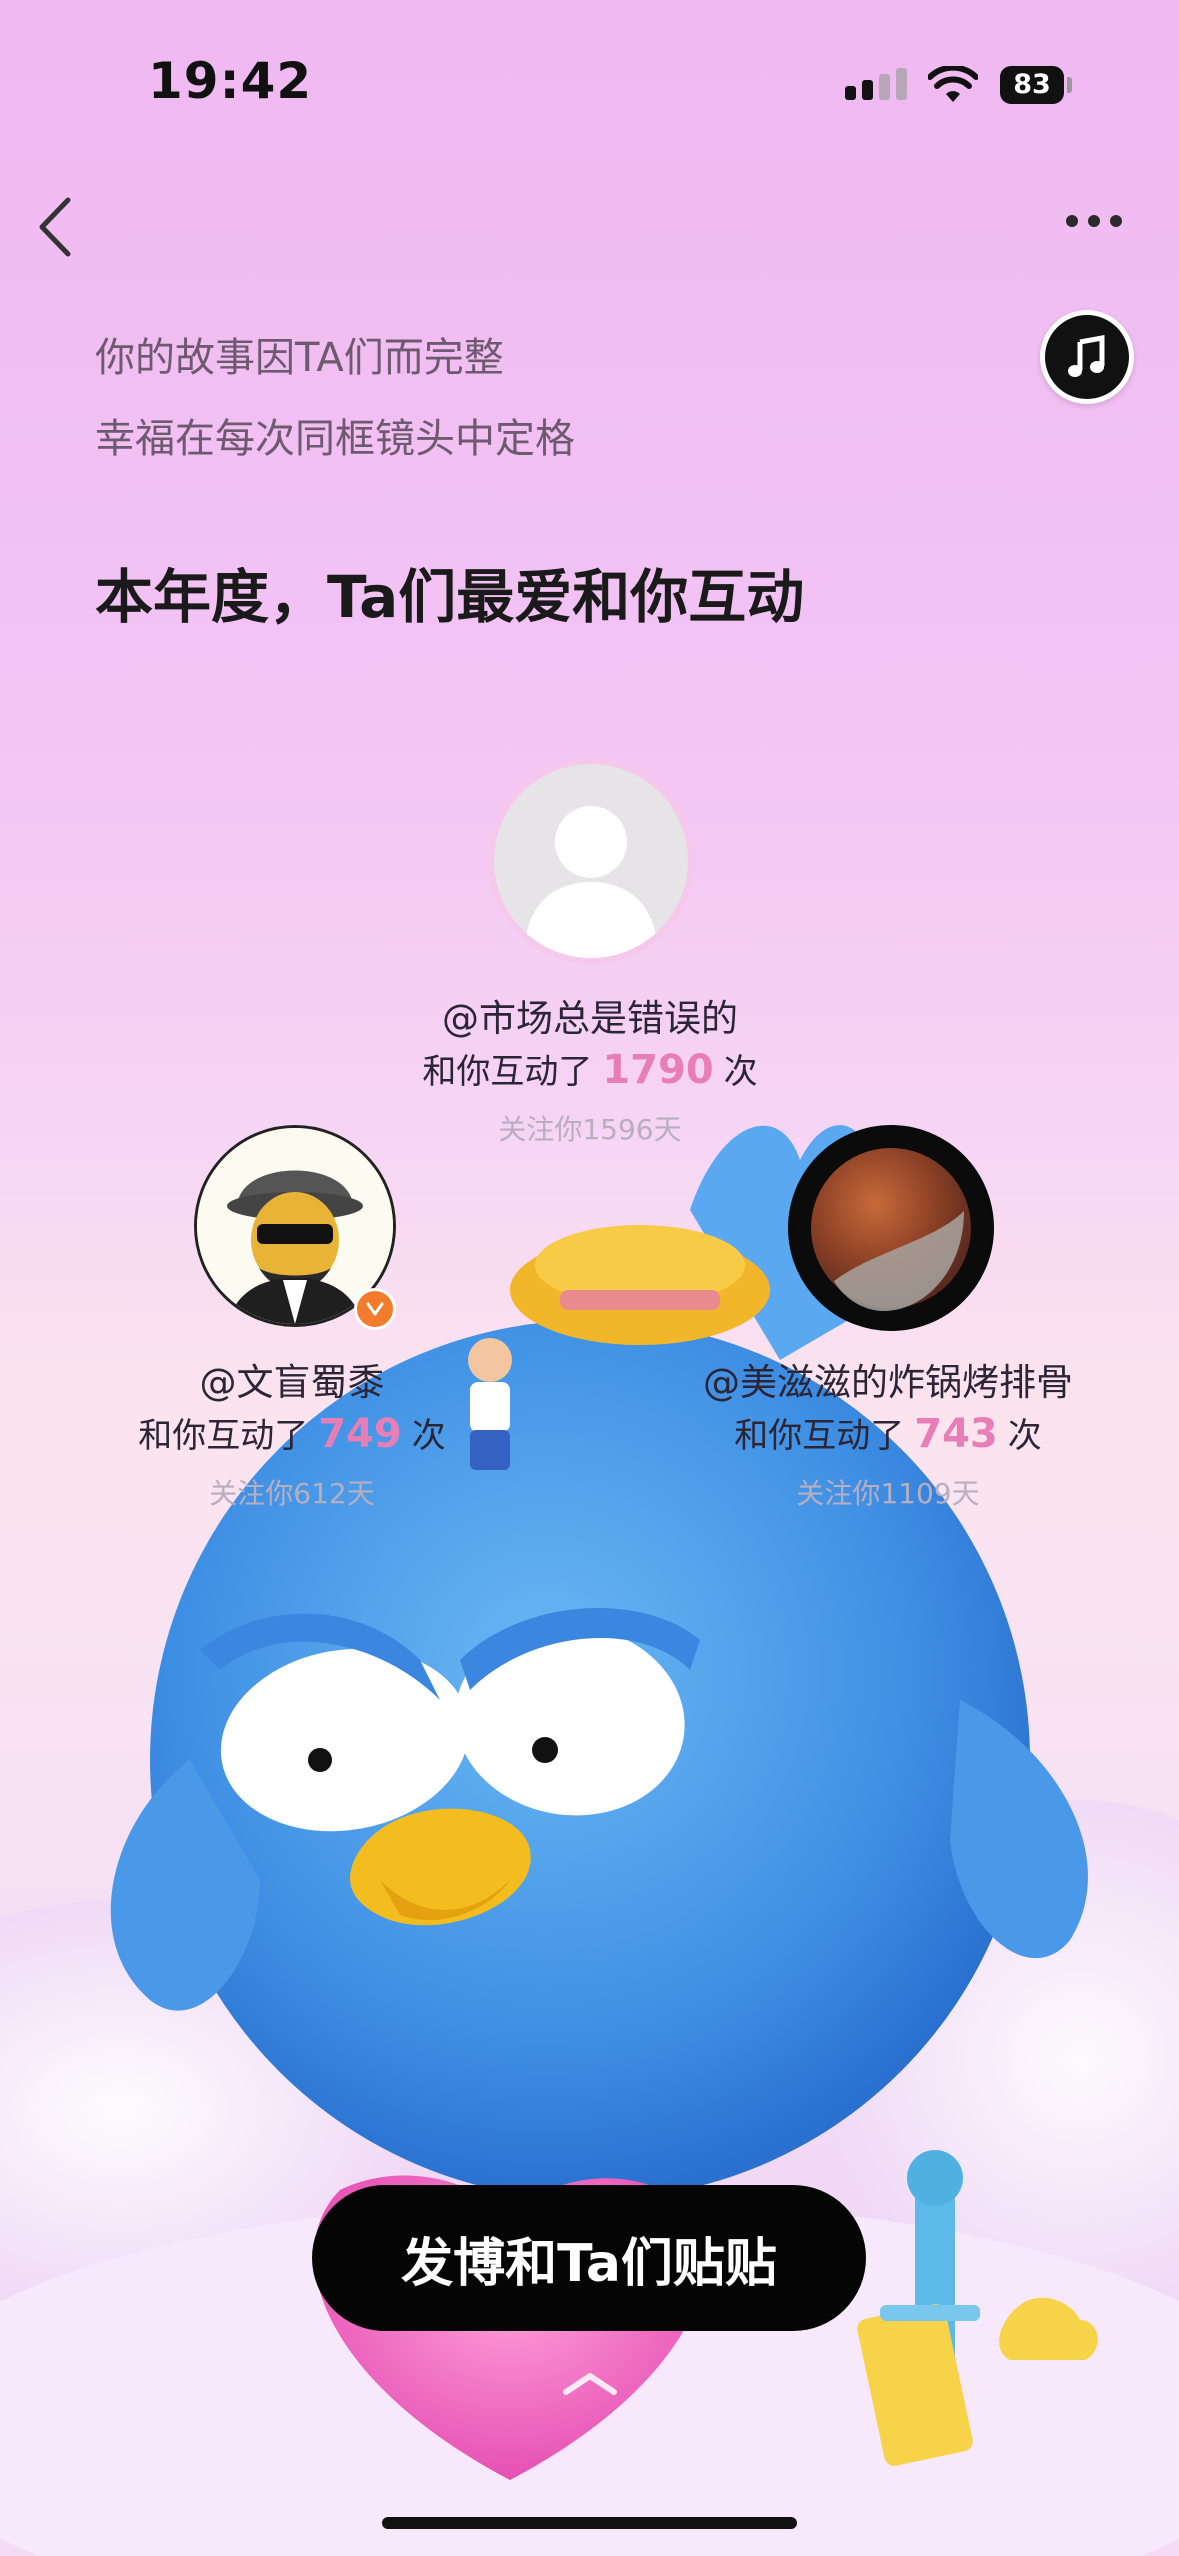 This screenshot has height=2556, width=1179. I want to click on battery-icon: 83, so click(1032, 85).